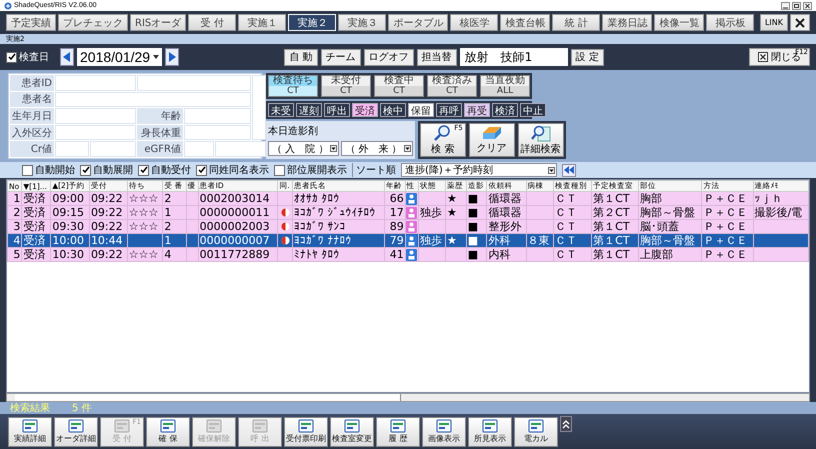 The width and height of the screenshot is (816, 449). What do you see at coordinates (393, 110) in the screenshot?
I see `progress-filter-button: 検中` at bounding box center [393, 110].